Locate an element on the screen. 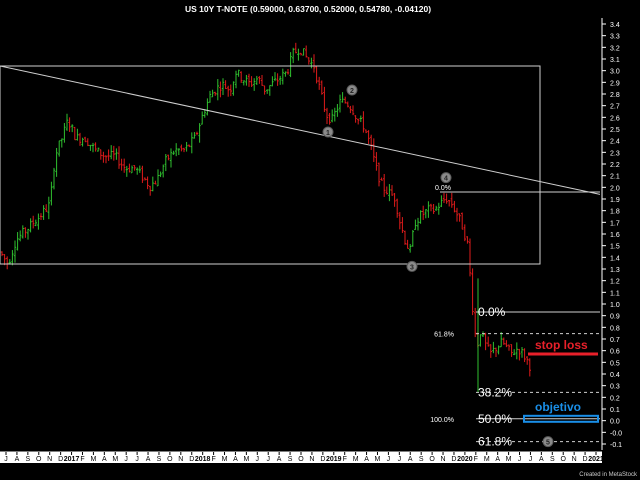 The image size is (640, 480). price-tick-label: 1.2 is located at coordinates (615, 282).